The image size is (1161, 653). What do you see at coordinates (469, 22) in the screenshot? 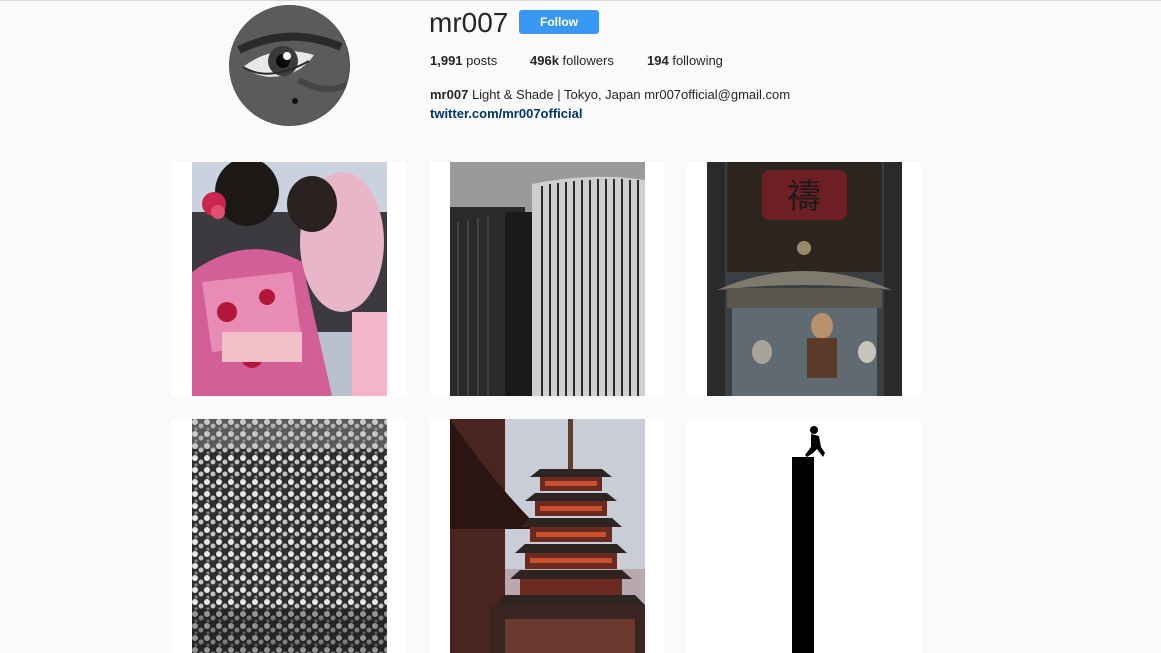
I see `profile-username: mr007` at bounding box center [469, 22].